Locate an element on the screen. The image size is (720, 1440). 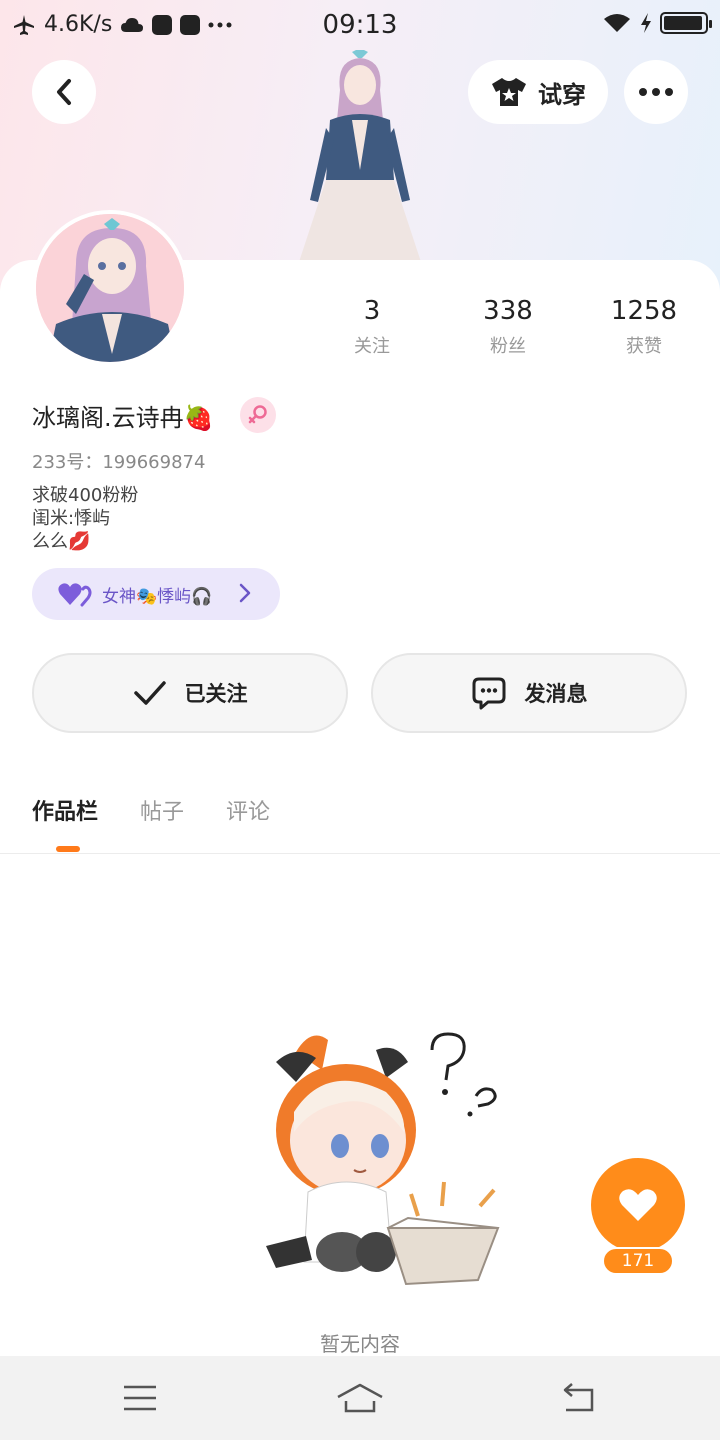
status-bar: 4.6K/s 09:13 is located at coordinates (360, 25).